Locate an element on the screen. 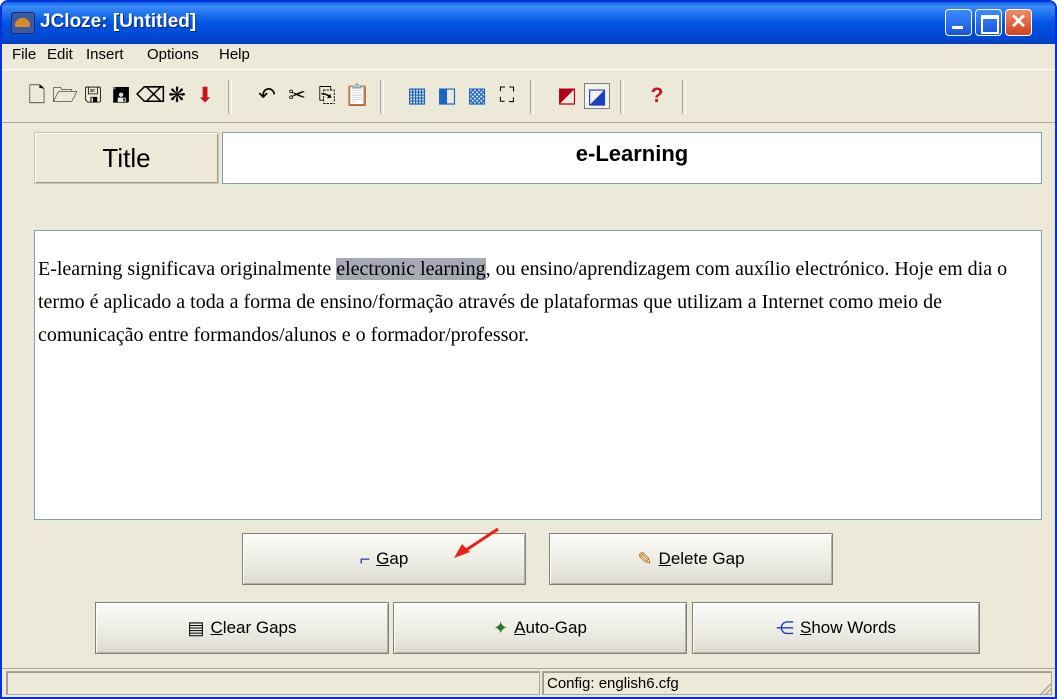 The image size is (1057, 699). title-bar: JCloze: [Untitled] ✕ is located at coordinates (528, 23).